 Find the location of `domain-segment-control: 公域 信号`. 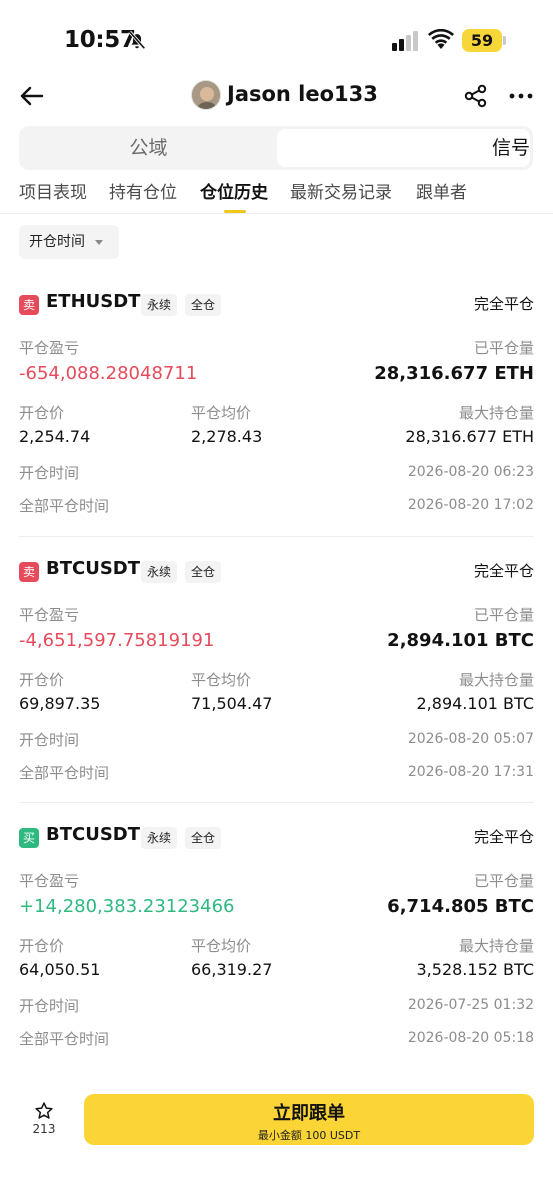

domain-segment-control: 公域 信号 is located at coordinates (276, 148).